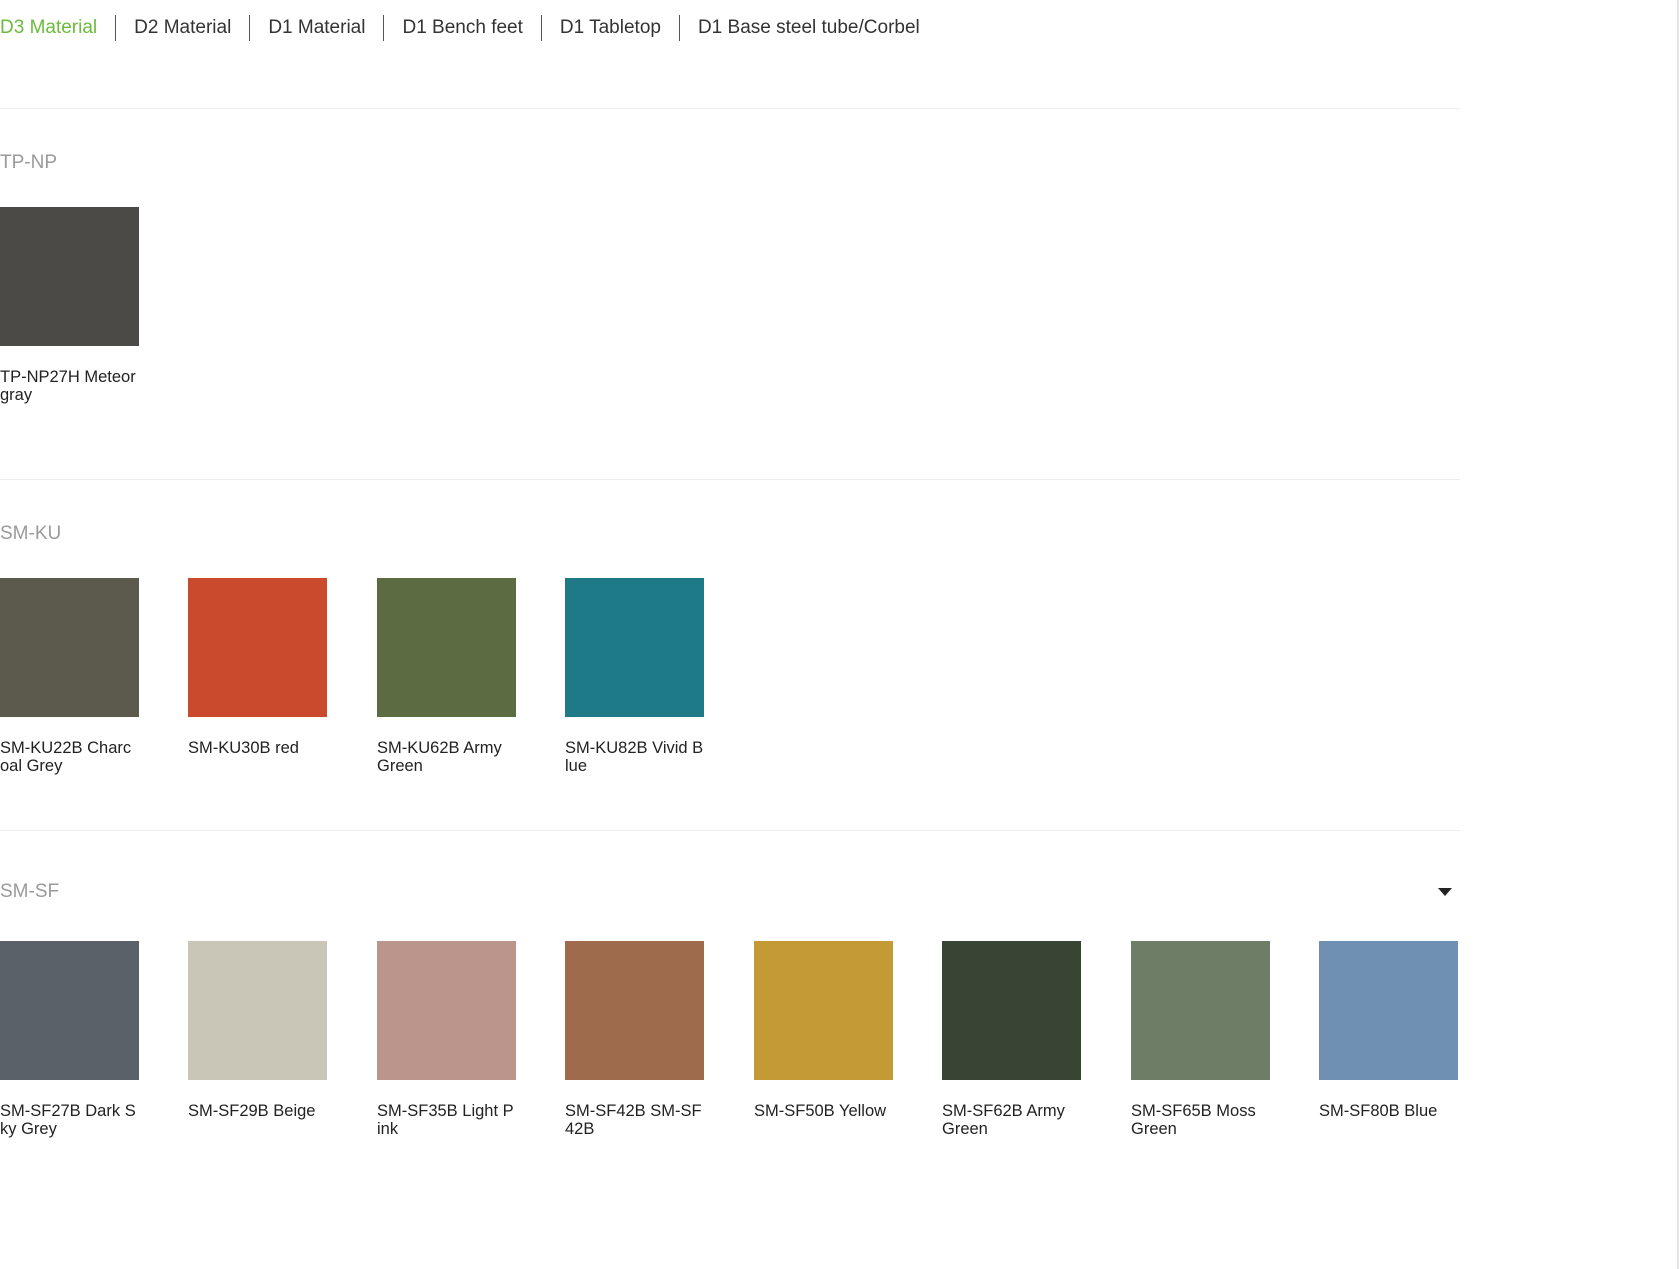 The image size is (1679, 1269). Describe the element at coordinates (252, 1111) in the screenshot. I see `swatch-label: SM-SF29B Beige` at that location.